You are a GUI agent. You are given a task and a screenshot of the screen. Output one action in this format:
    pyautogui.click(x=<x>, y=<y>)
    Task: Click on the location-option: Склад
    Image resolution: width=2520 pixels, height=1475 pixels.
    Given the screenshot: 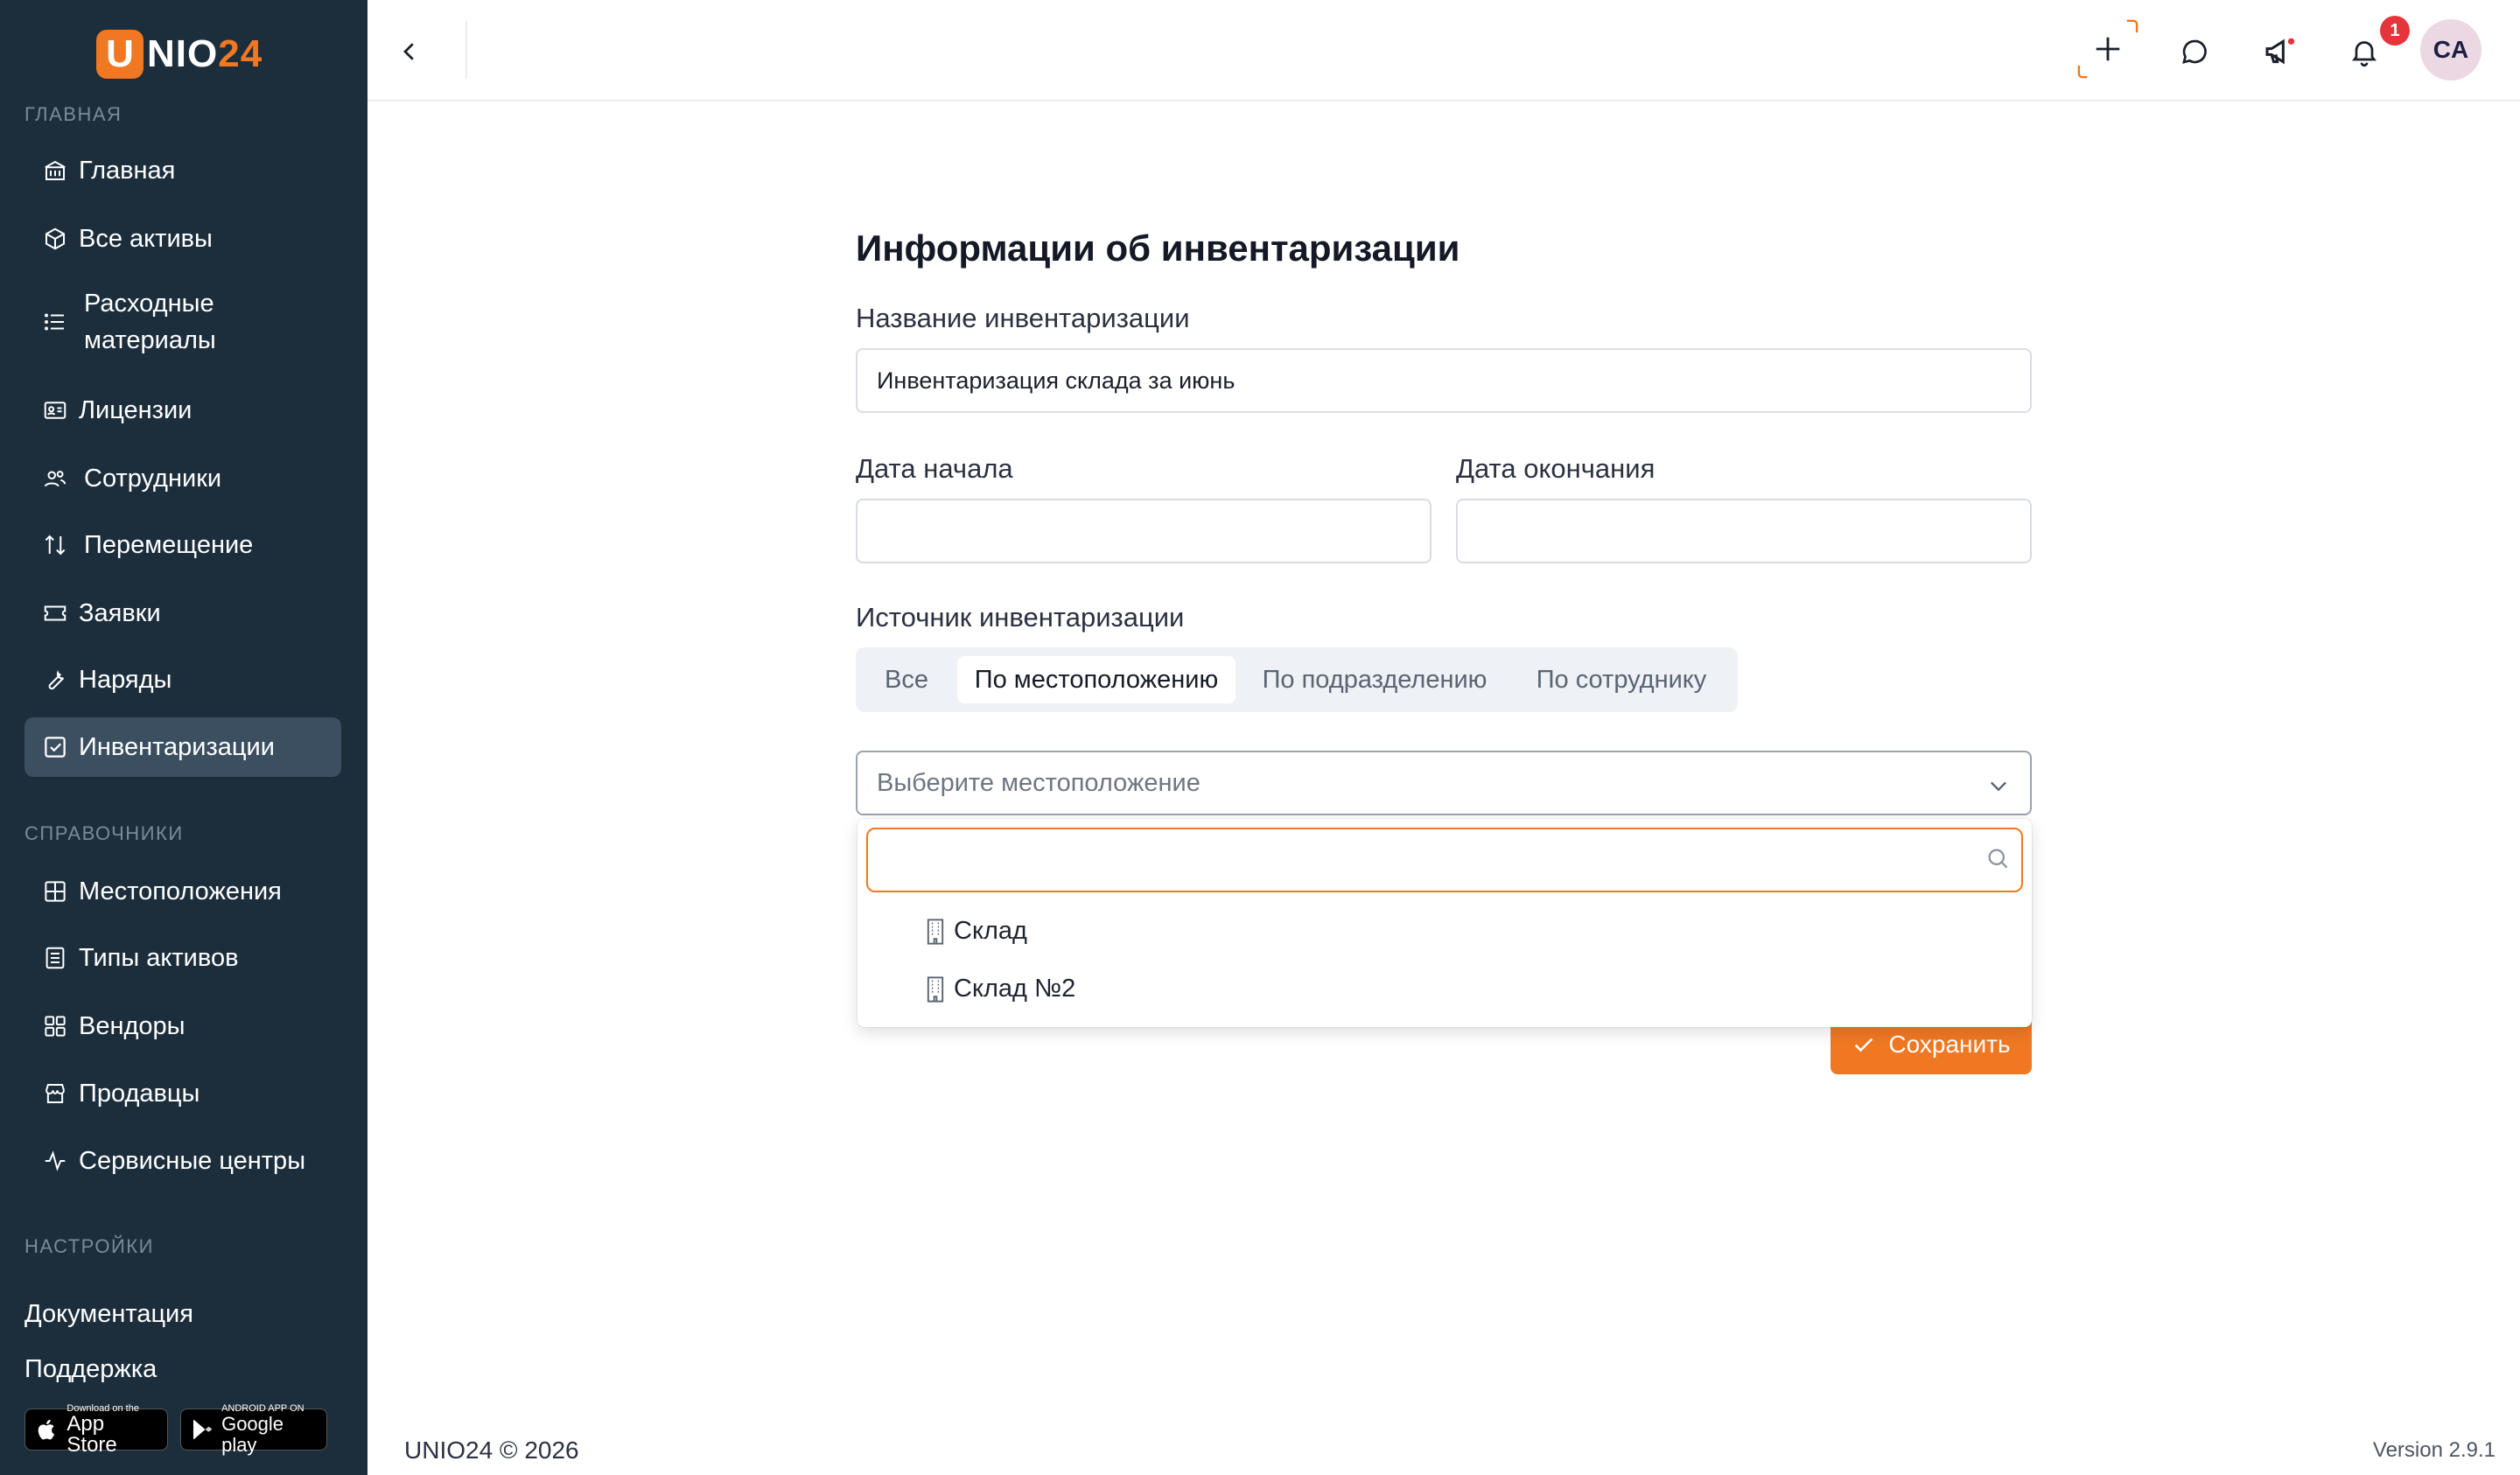 What is the action you would take?
    pyautogui.click(x=976, y=931)
    